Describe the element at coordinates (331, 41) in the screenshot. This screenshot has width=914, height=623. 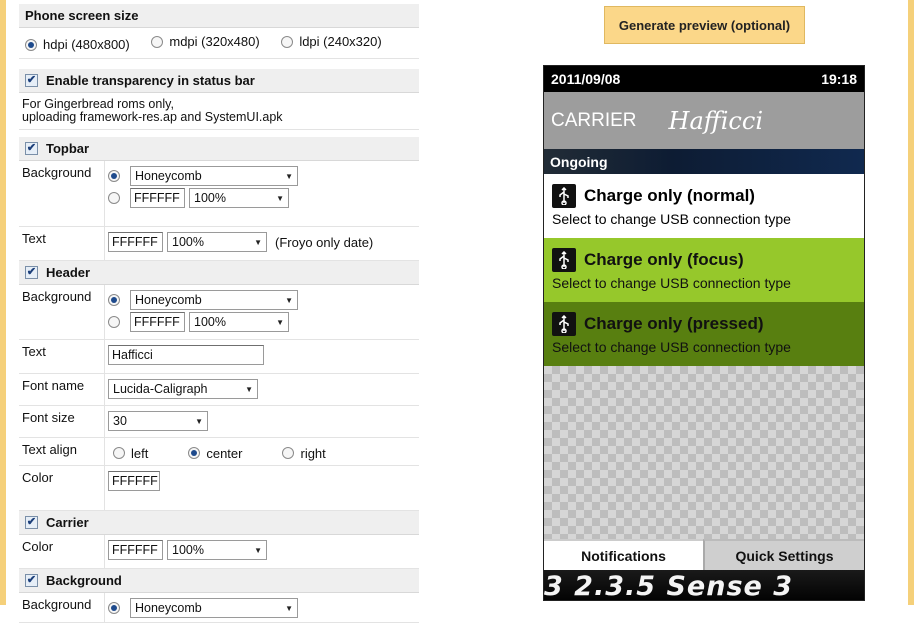
I see `screen-size-ldpi: ldpi (240x320)` at that location.